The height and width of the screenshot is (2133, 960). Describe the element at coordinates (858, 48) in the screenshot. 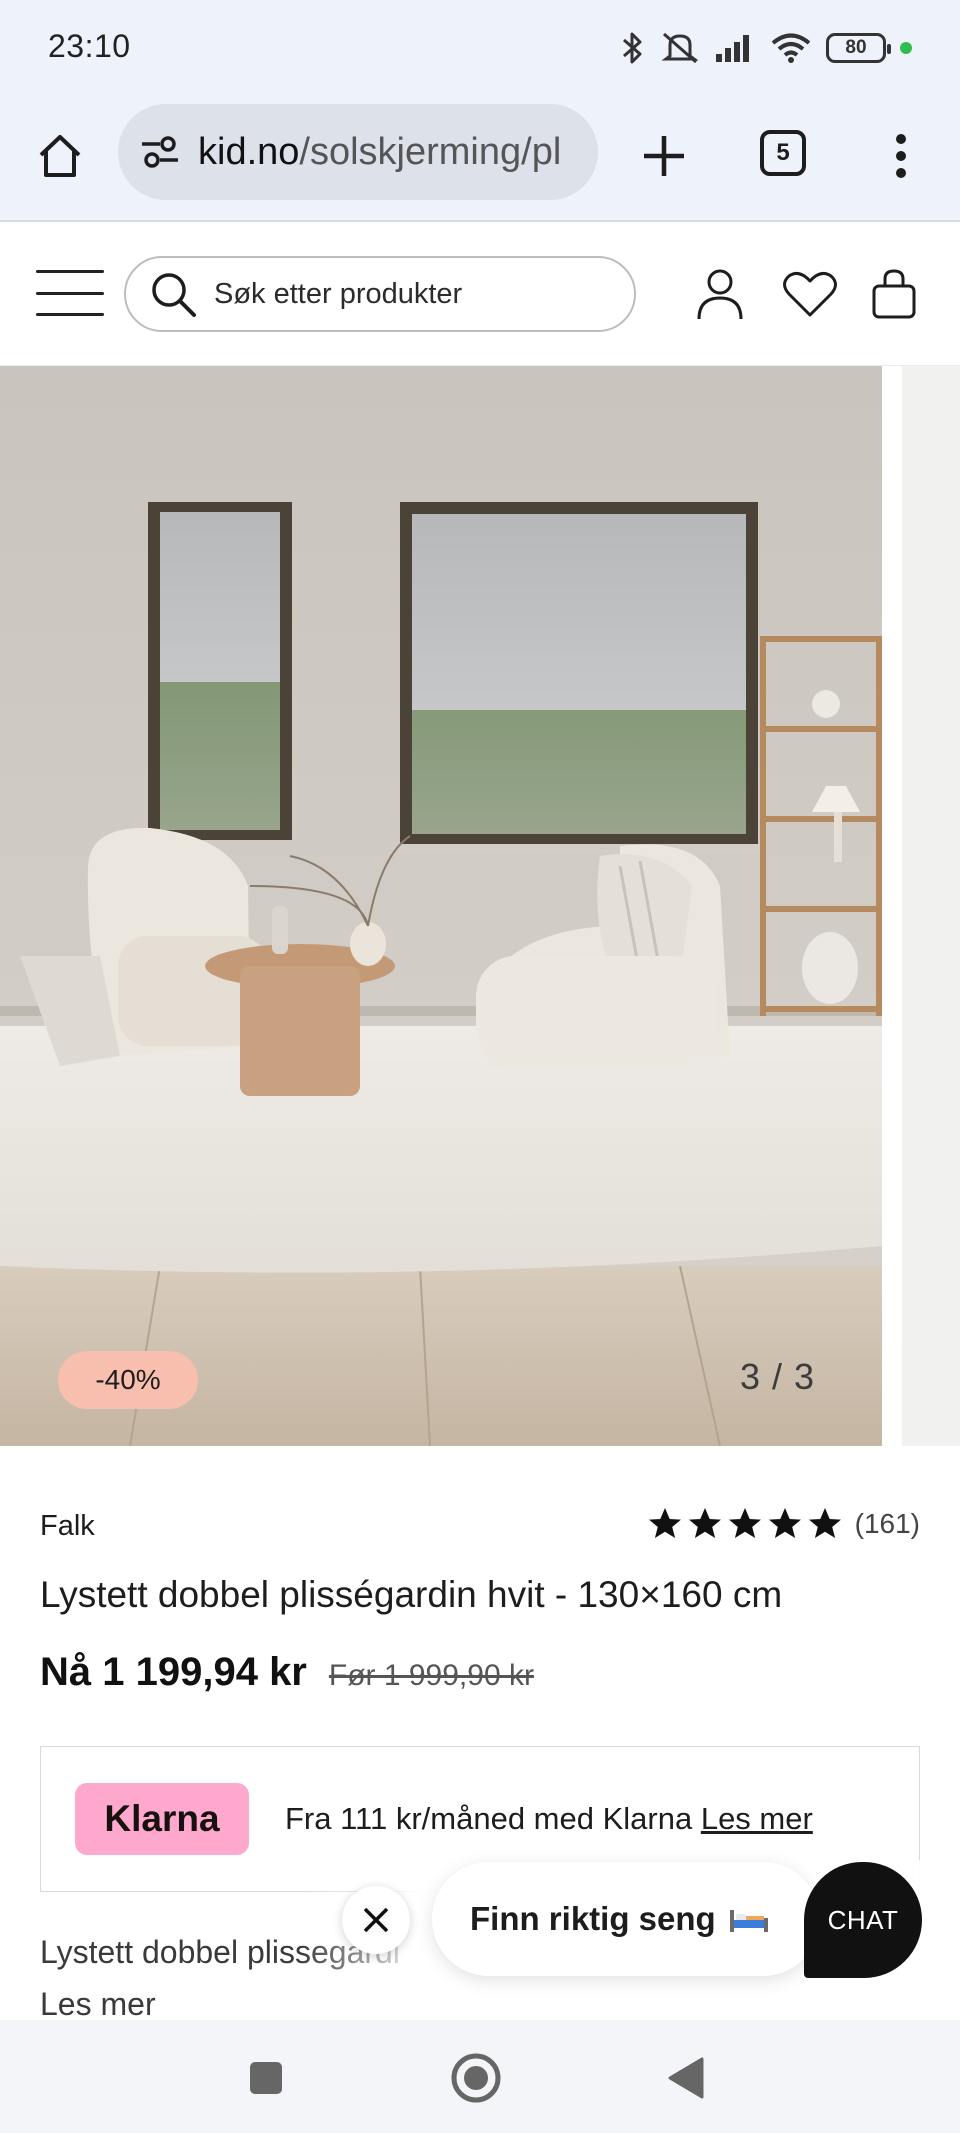

I see `battery-icon: 80` at that location.